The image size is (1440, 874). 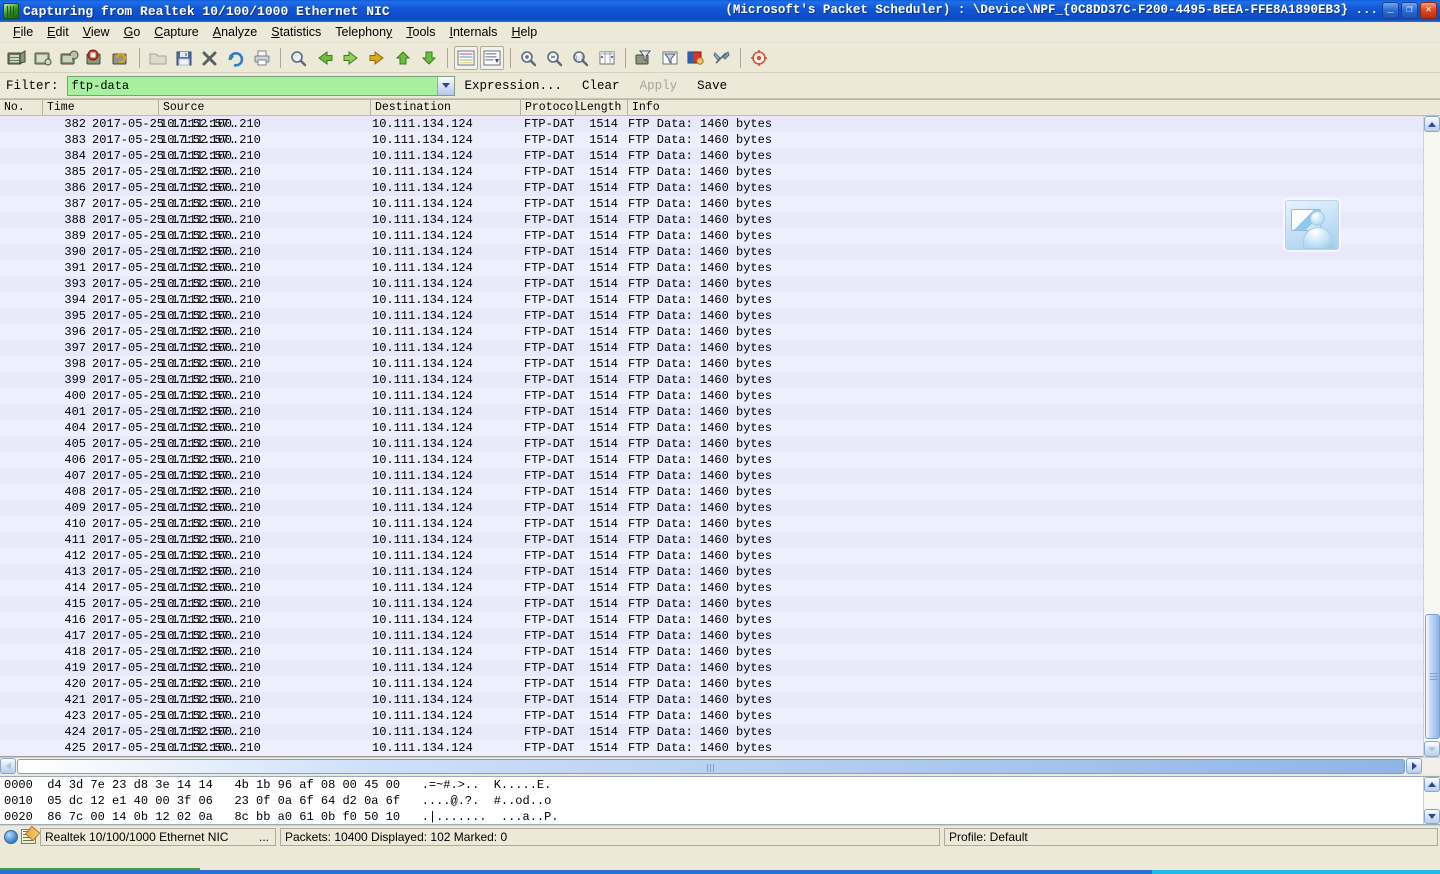 What do you see at coordinates (410, 107) in the screenshot?
I see `column-header-dst: Destination` at bounding box center [410, 107].